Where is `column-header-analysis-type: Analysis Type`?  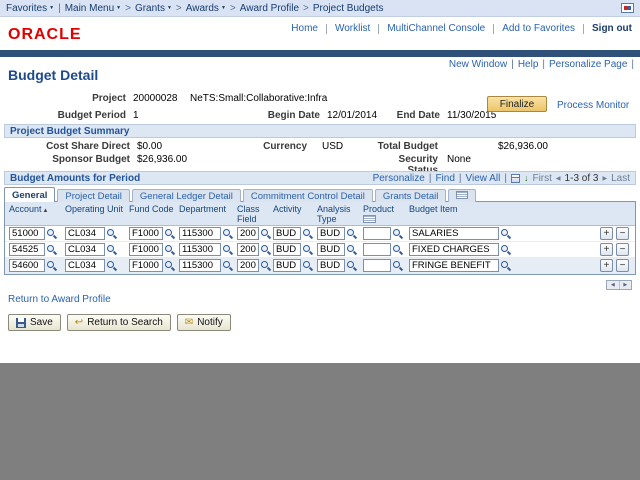 column-header-analysis-type: Analysis Type is located at coordinates (340, 213).